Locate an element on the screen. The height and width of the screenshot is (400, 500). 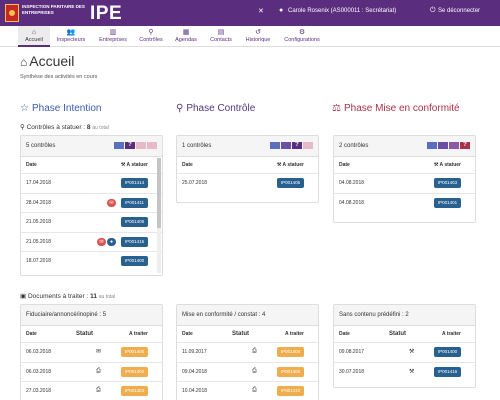
nav-entreprises: ▥ Entreprises is located at coordinates (113, 36).